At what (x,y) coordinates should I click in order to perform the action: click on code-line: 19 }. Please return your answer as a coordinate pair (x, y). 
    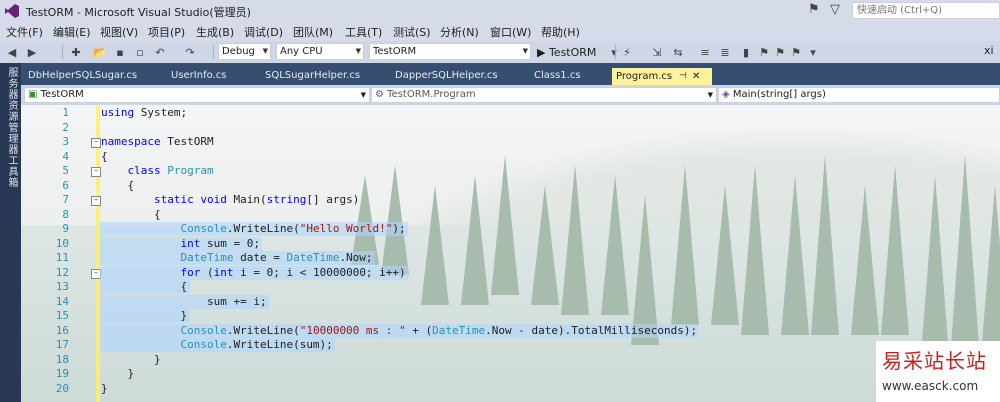
    Looking at the image, I should click on (510, 374).